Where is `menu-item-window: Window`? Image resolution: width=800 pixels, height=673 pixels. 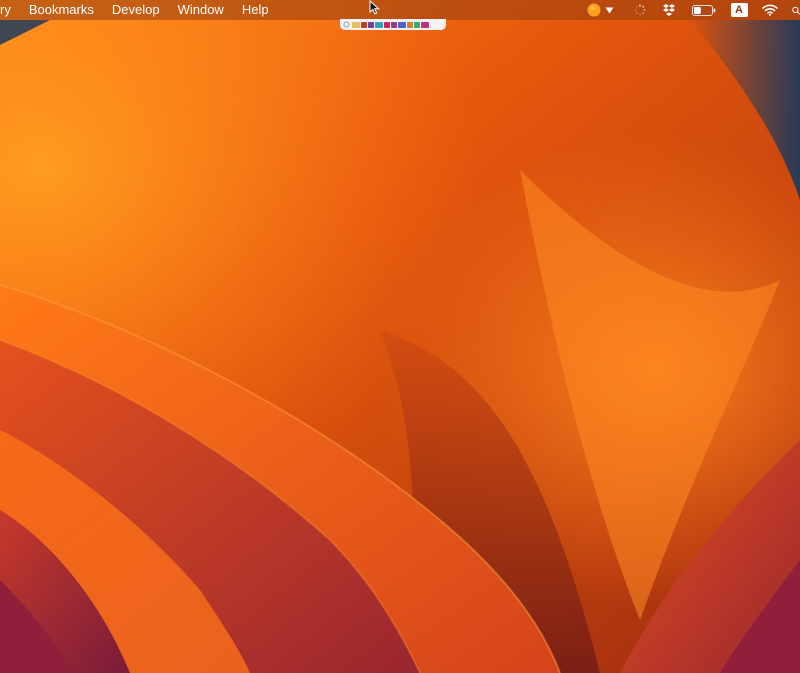
menu-item-window: Window is located at coordinates (201, 10).